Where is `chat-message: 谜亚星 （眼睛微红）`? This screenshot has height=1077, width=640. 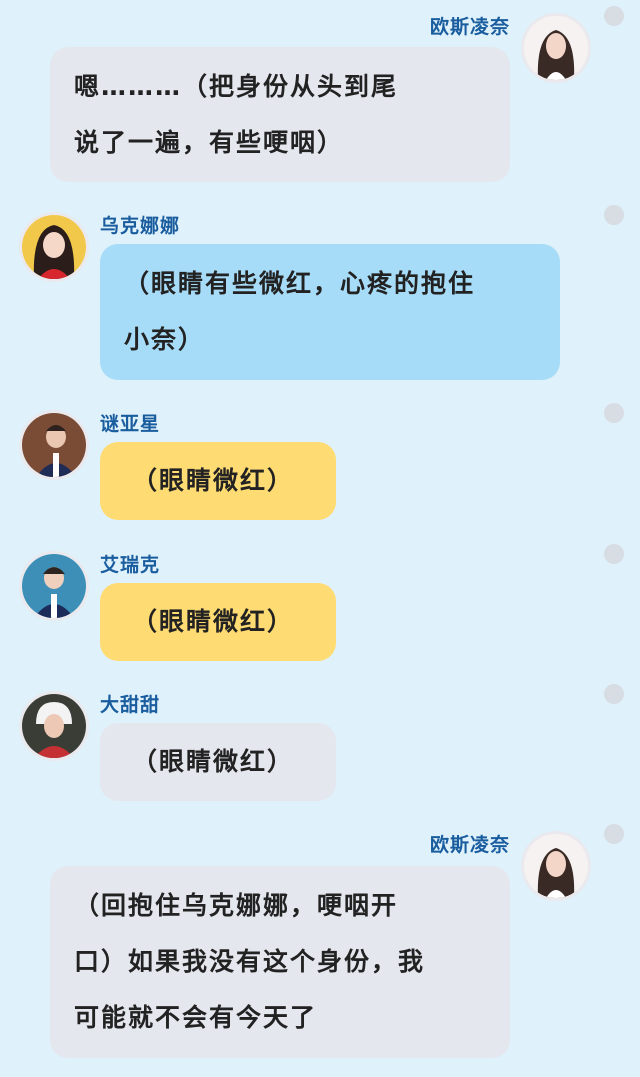 chat-message: 谜亚星 （眼睛微红） is located at coordinates (320, 463).